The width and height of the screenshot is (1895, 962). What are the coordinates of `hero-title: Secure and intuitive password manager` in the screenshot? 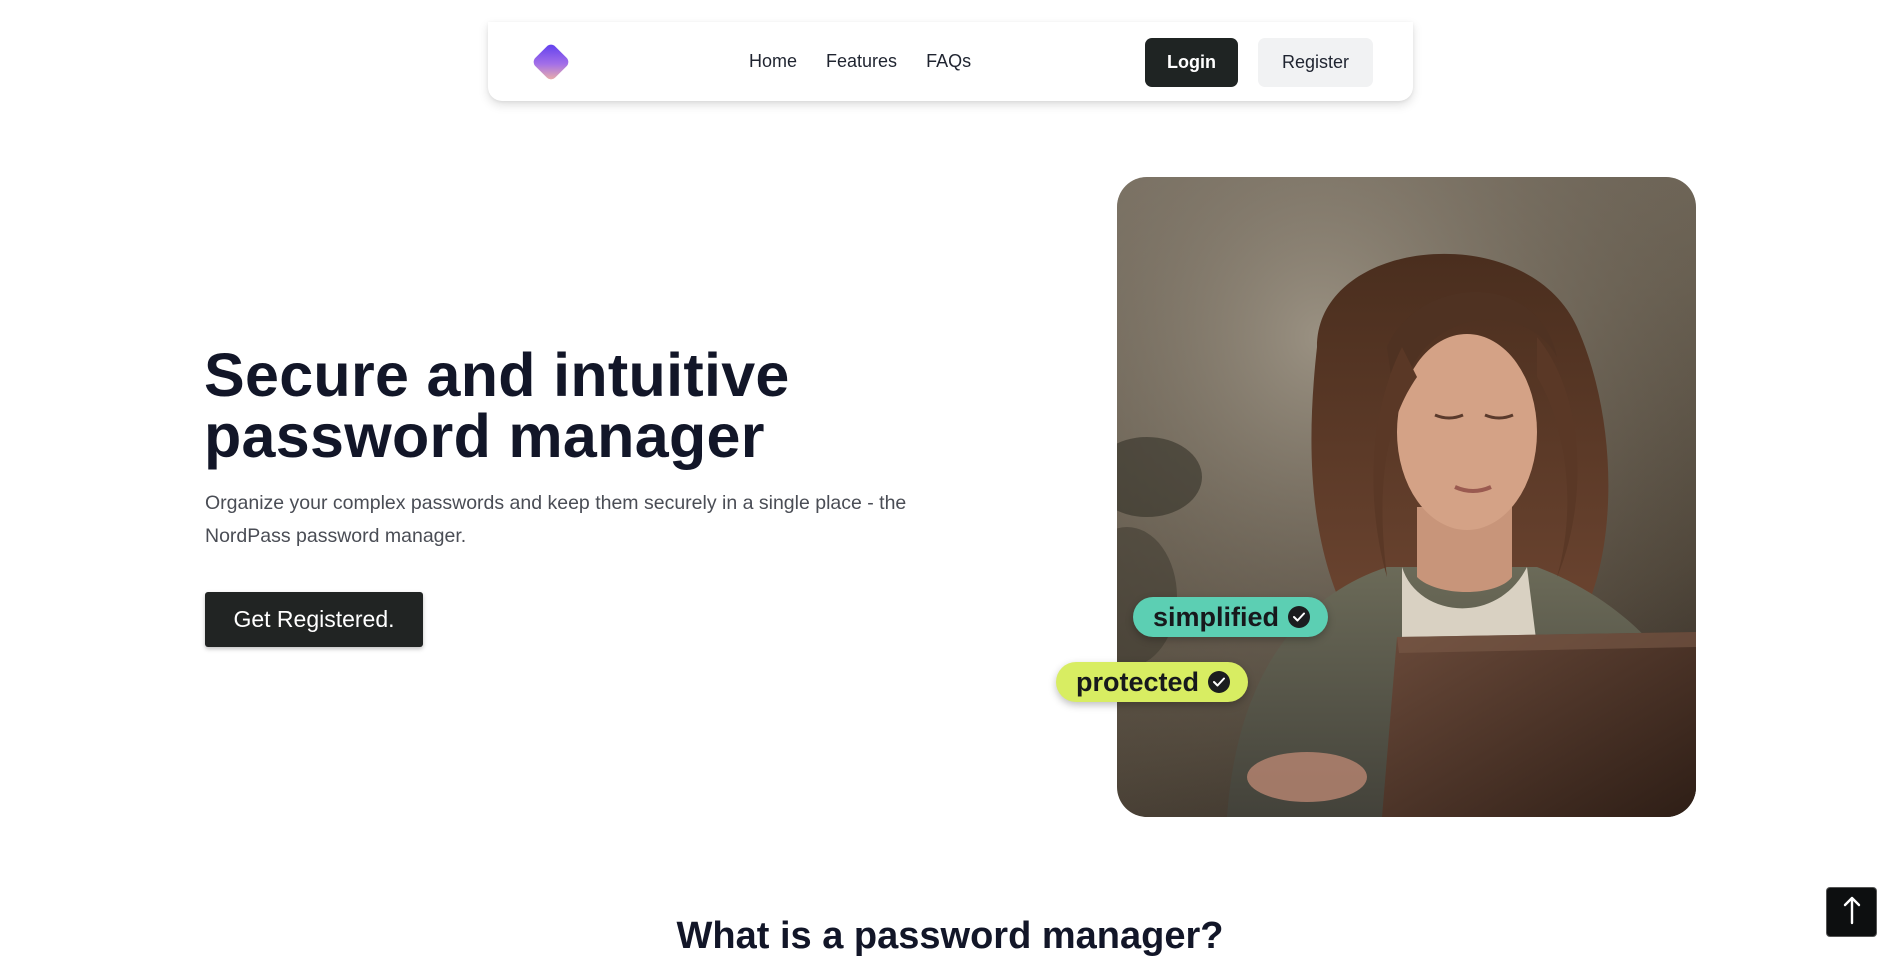 It's located at (554, 406).